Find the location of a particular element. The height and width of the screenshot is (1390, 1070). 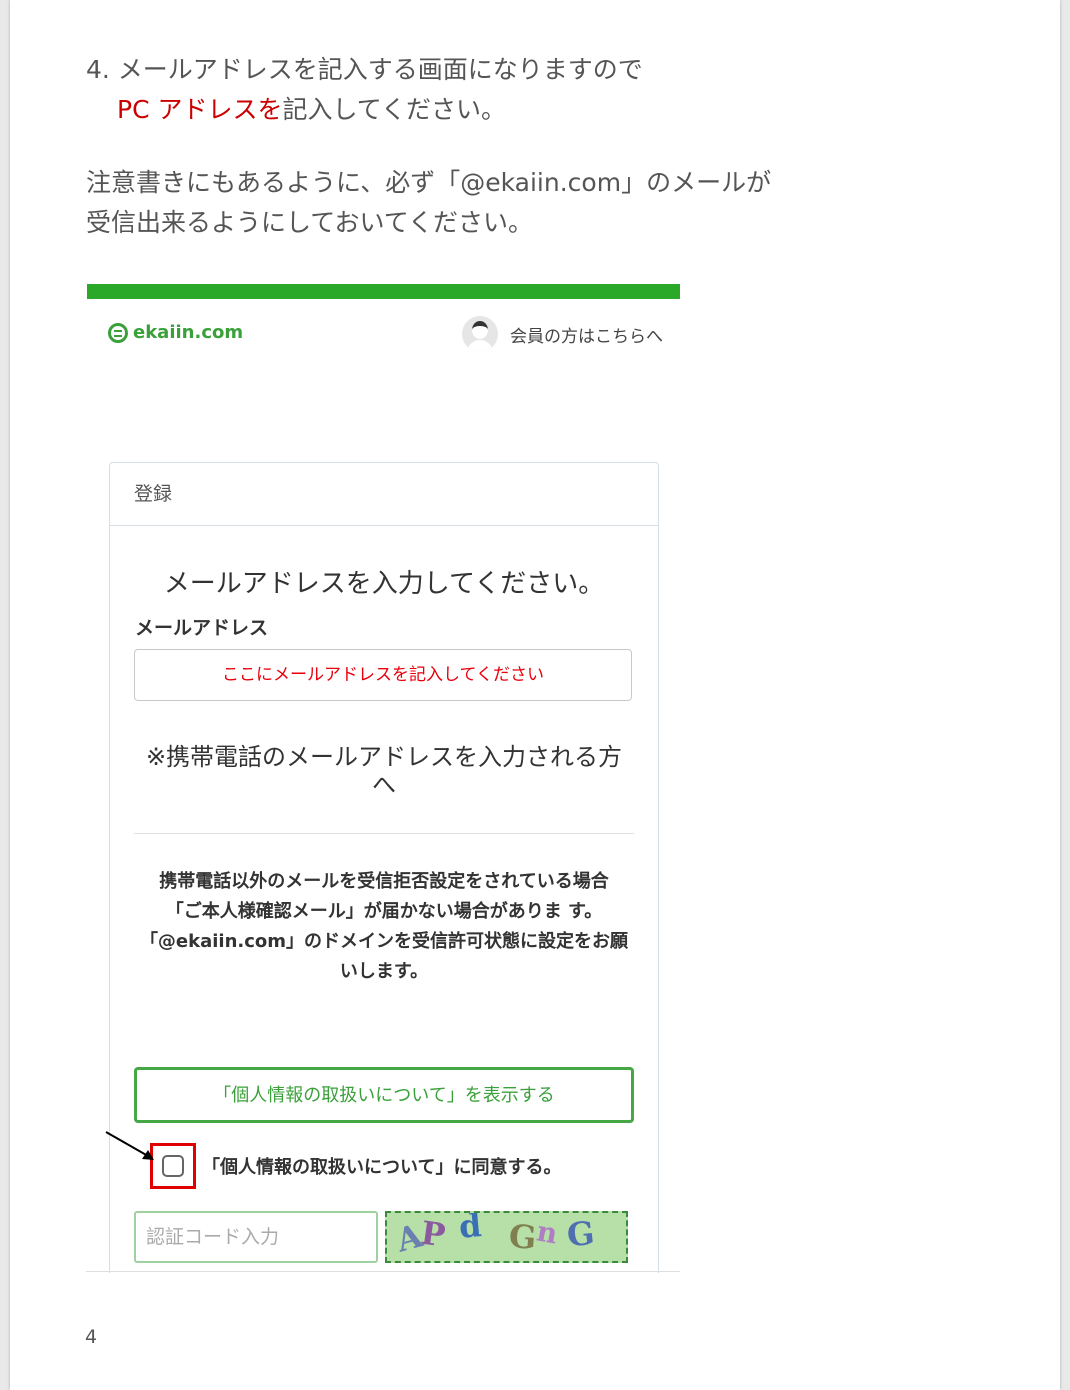

captcha-image: A P d G n G is located at coordinates (506, 1237).